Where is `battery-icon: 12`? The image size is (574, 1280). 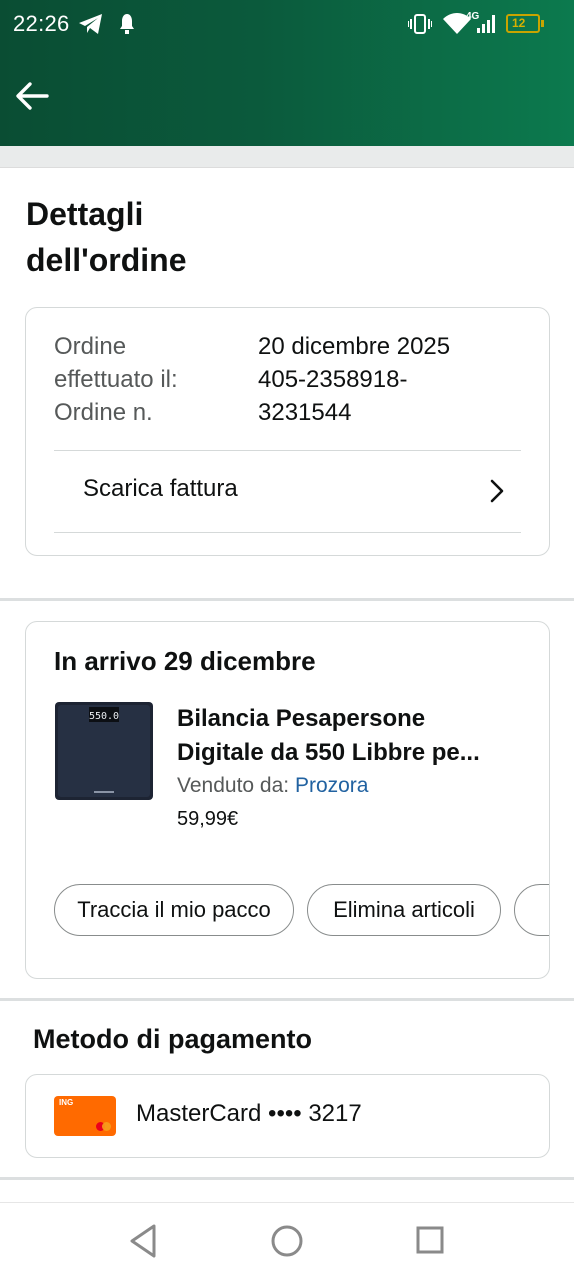 battery-icon: 12 is located at coordinates (525, 23).